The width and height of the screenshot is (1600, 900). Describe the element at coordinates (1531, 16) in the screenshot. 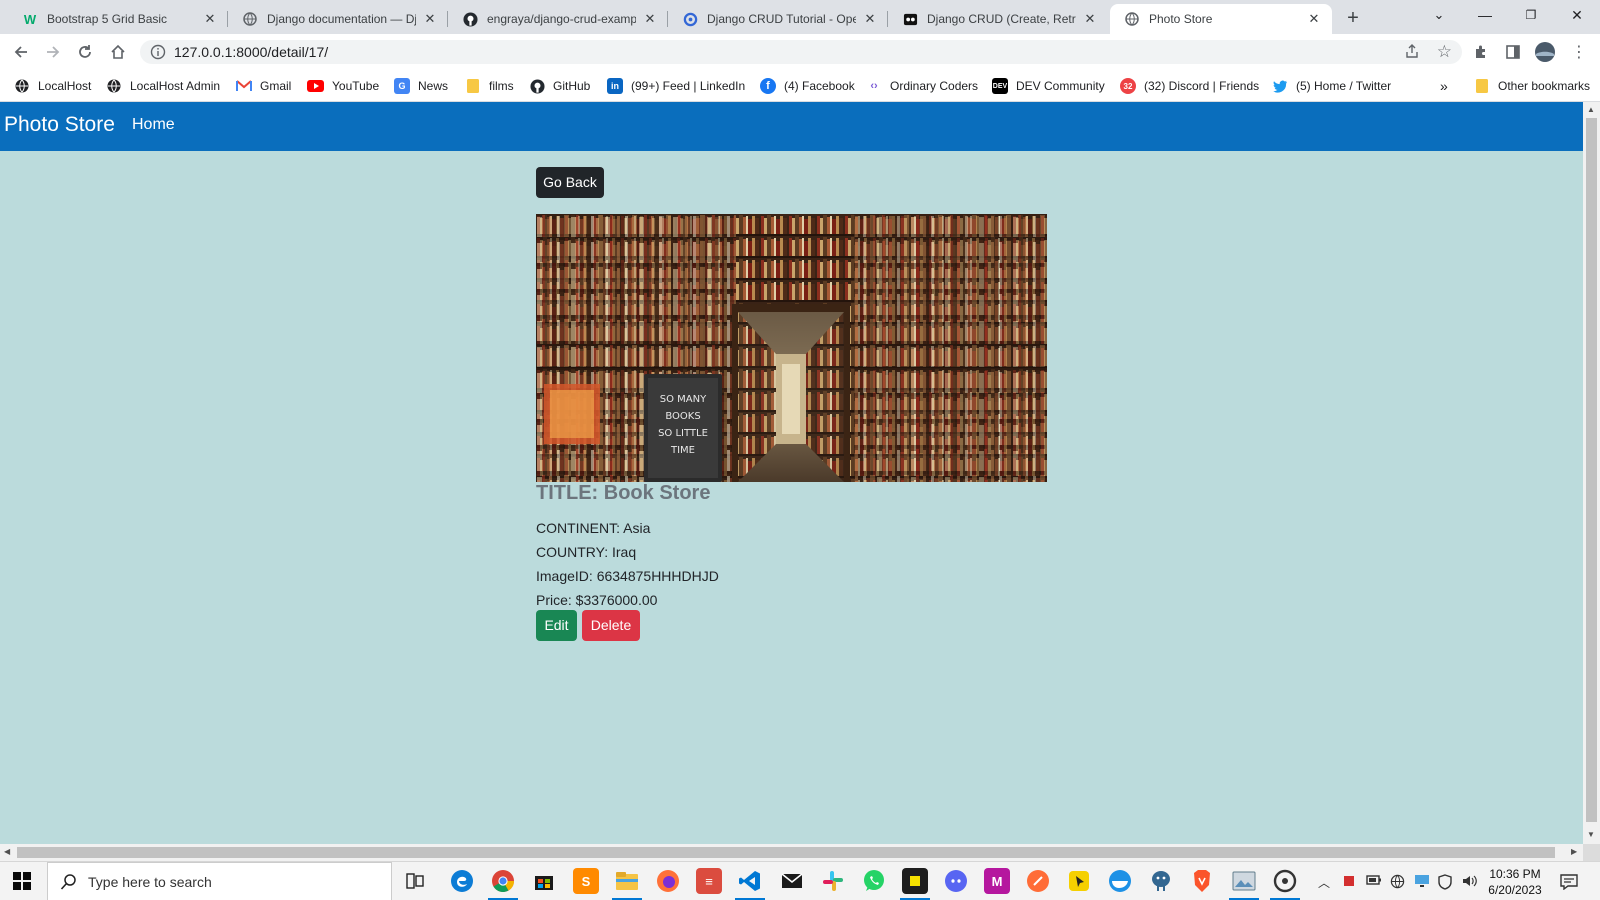

I see `restore-icon: ❐` at that location.